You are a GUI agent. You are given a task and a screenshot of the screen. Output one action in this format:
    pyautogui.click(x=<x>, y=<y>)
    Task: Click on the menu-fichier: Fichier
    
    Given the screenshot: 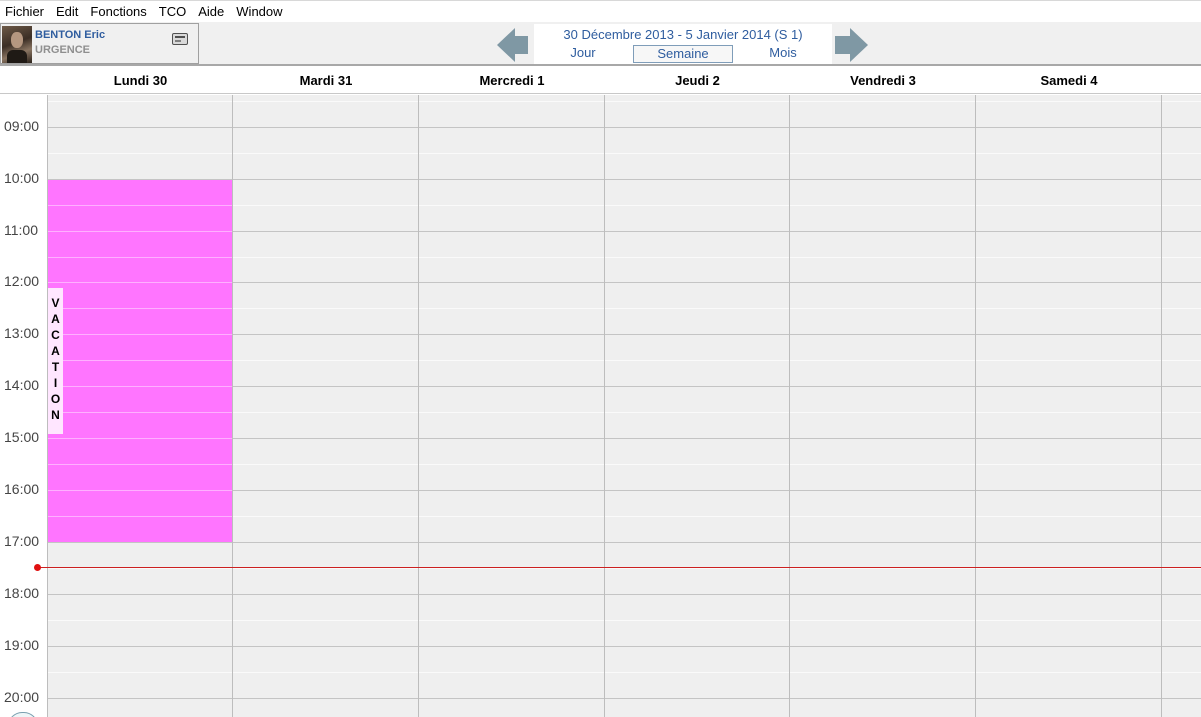 What is the action you would take?
    pyautogui.click(x=25, y=12)
    